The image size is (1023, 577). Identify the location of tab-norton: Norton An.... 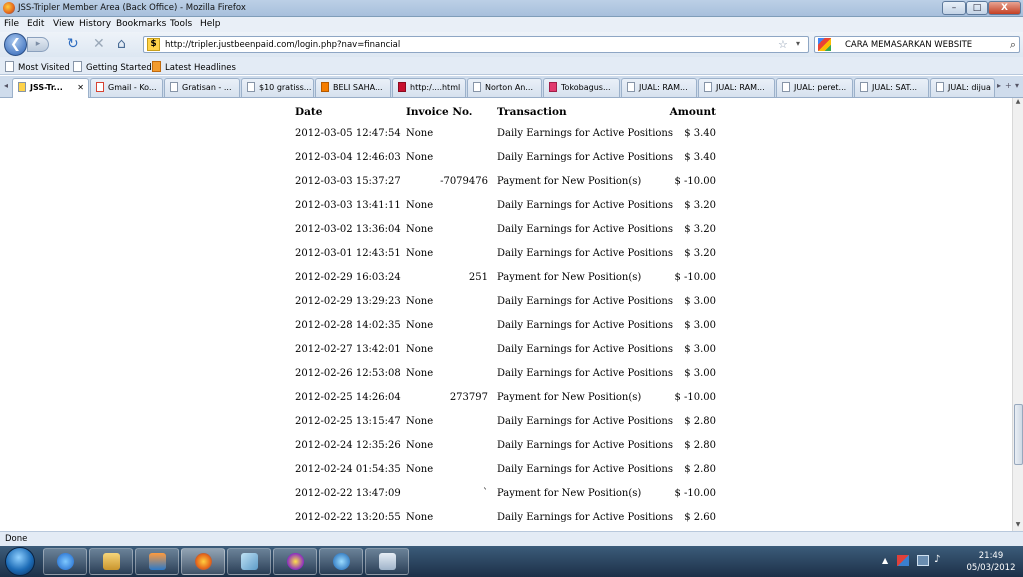
(504, 87).